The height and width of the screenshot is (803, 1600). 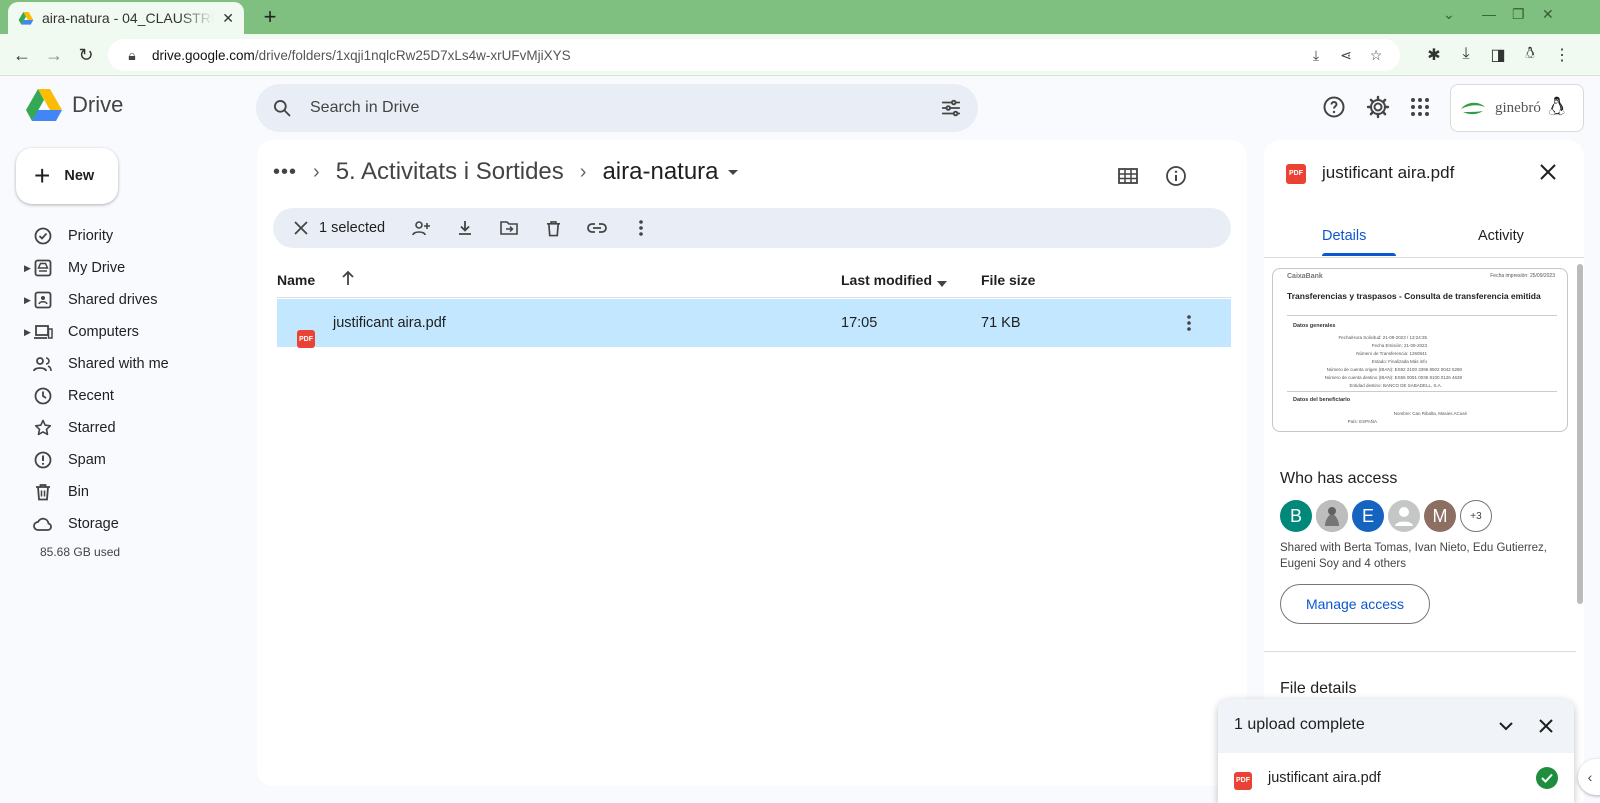 I want to click on new-button: + New, so click(x=67, y=176).